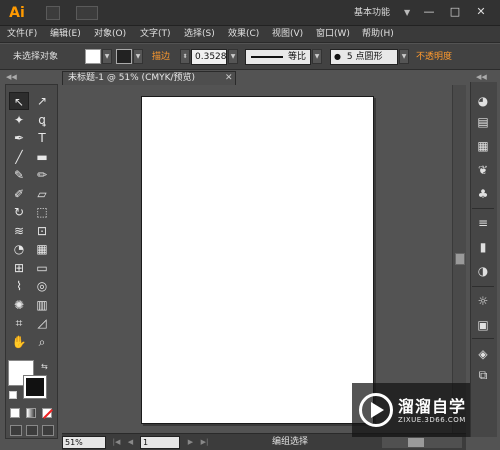  I want to click on menu-object: 对象(O), so click(110, 34).